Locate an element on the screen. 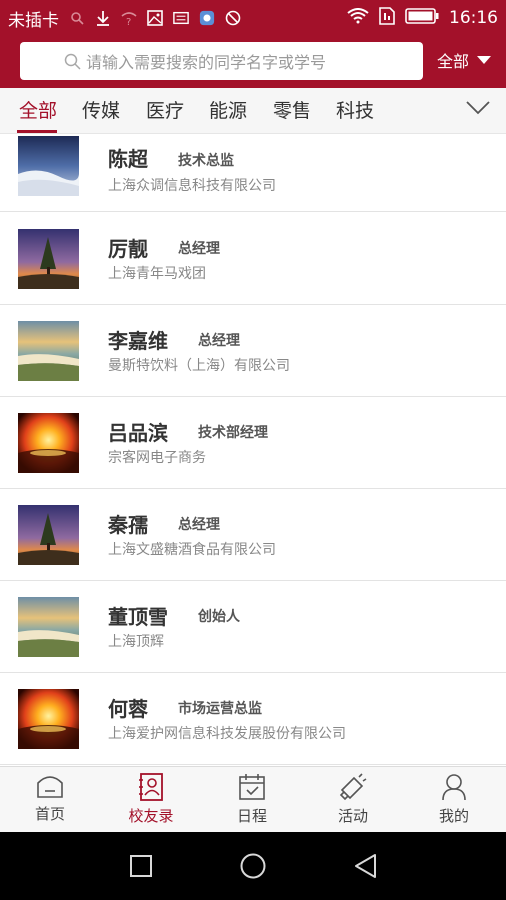  contact-company: 宗客网电子商务 is located at coordinates (157, 458).